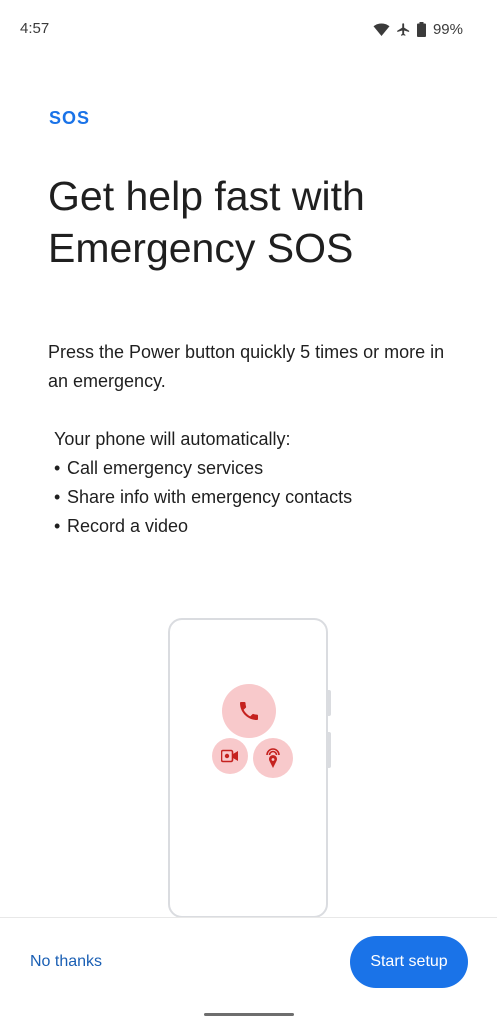  I want to click on battery-icon, so click(421, 29).